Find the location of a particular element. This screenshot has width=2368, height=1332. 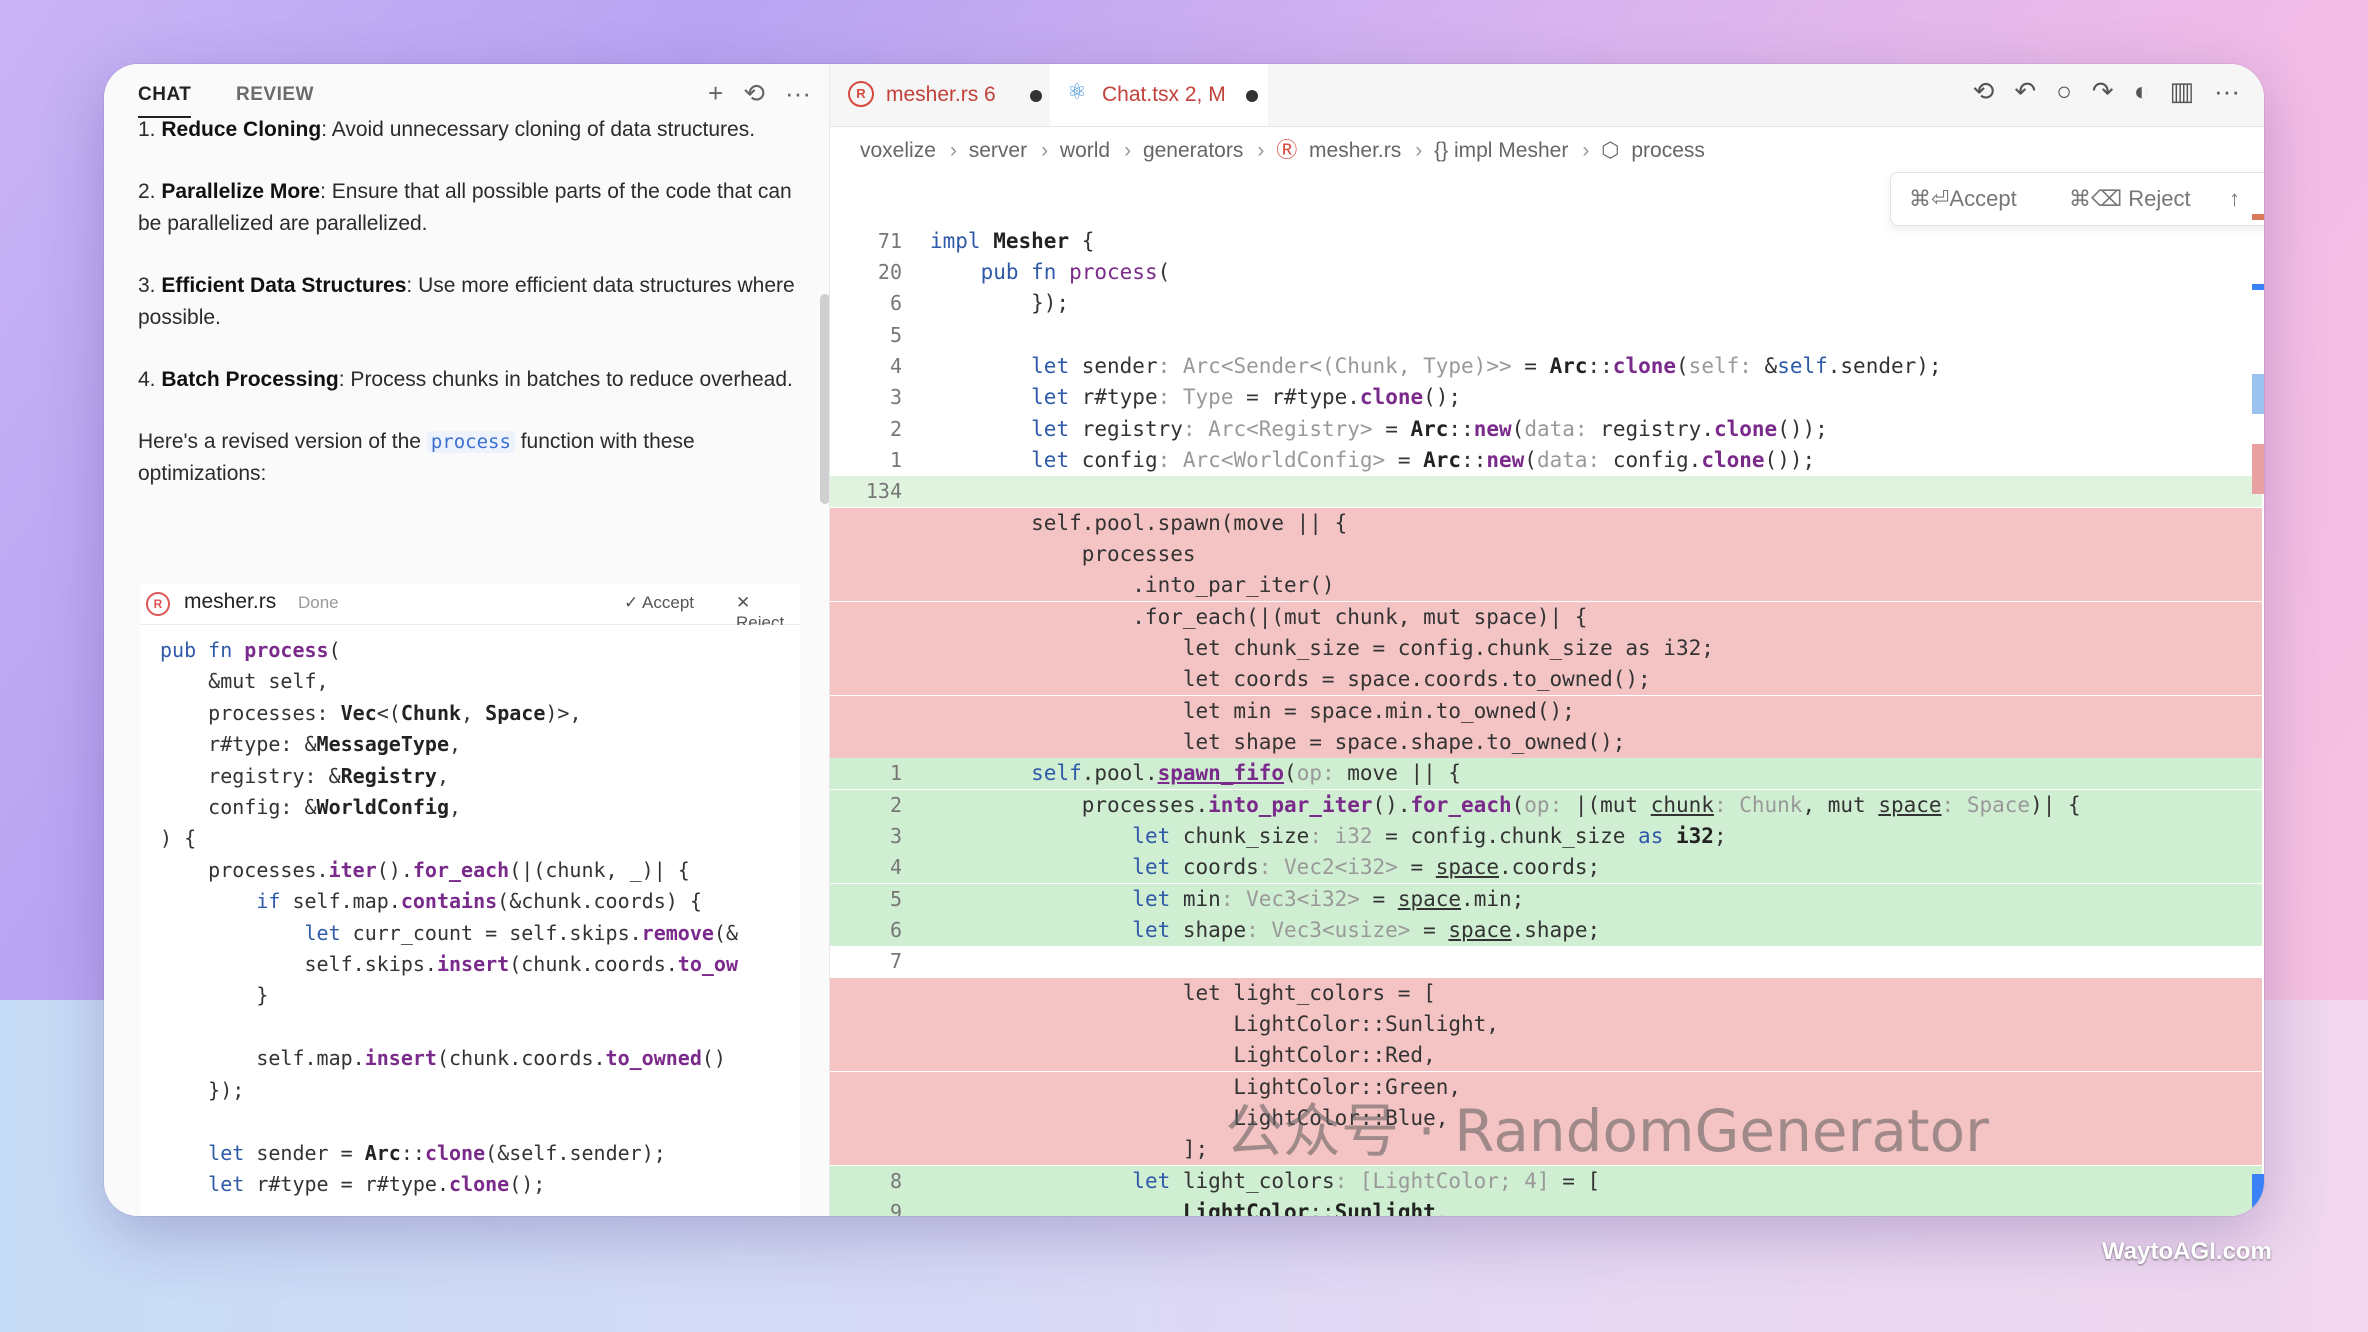

go-back-icon: ↶ is located at coordinates (2025, 91).